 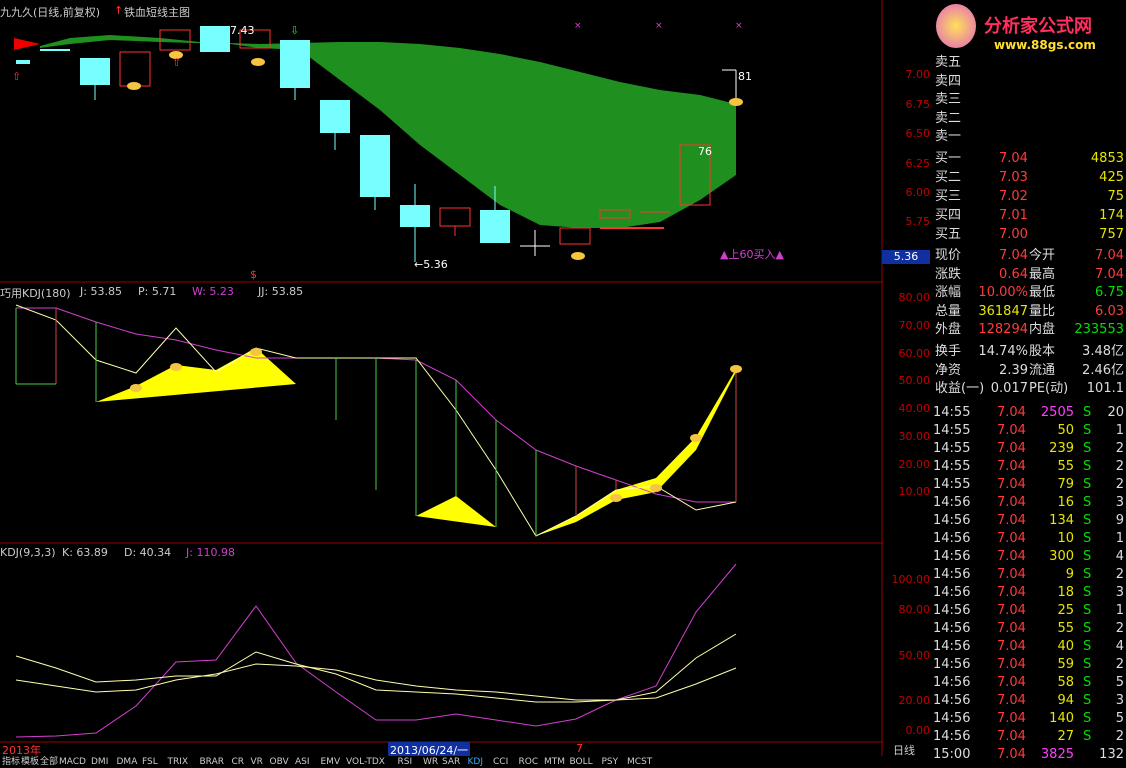 I want to click on tick-row-cell: 3, so click(x=1119, y=502).